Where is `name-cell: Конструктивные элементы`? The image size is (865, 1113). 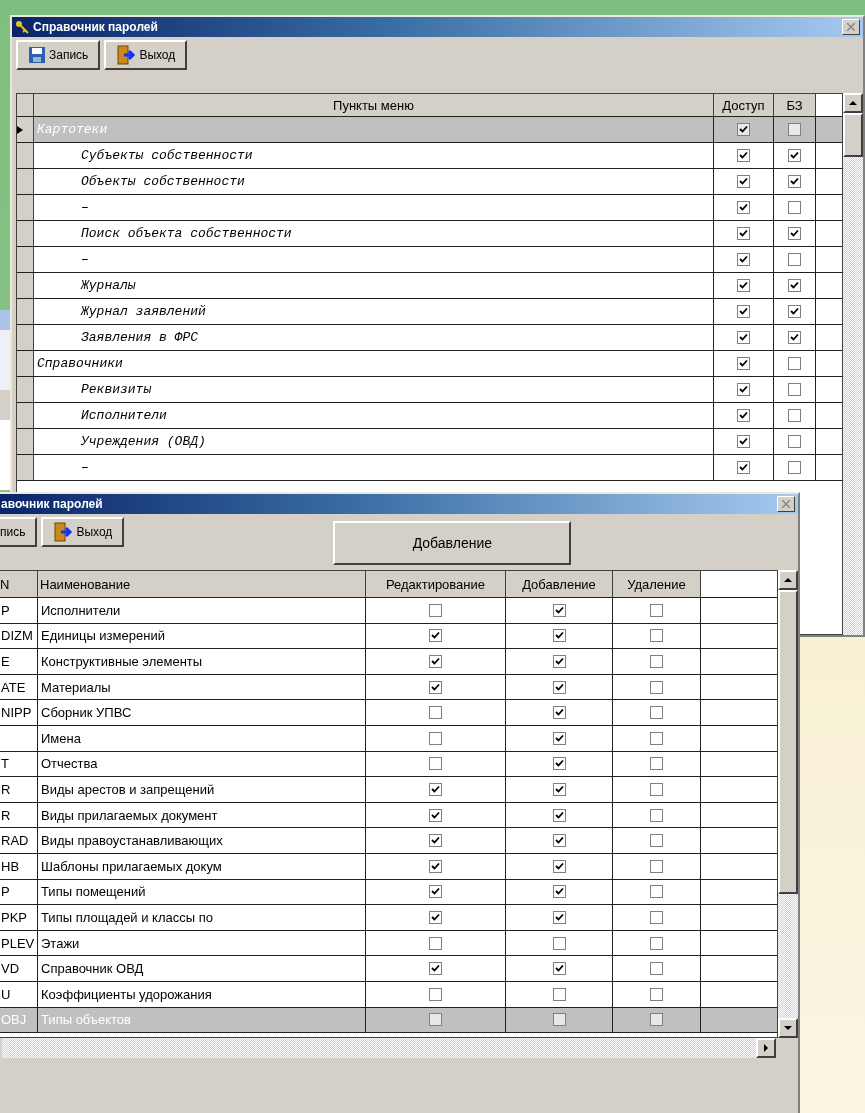
name-cell: Конструктивные элементы is located at coordinates (202, 661).